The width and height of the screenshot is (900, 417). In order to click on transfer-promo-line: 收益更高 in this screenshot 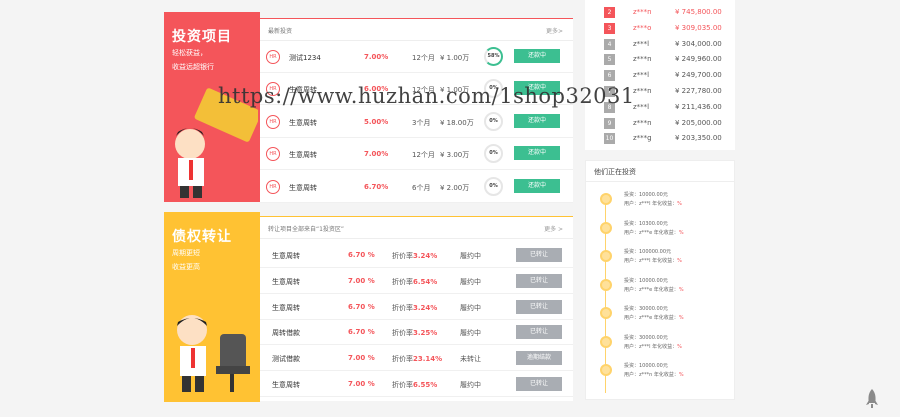, I will do `click(186, 267)`.